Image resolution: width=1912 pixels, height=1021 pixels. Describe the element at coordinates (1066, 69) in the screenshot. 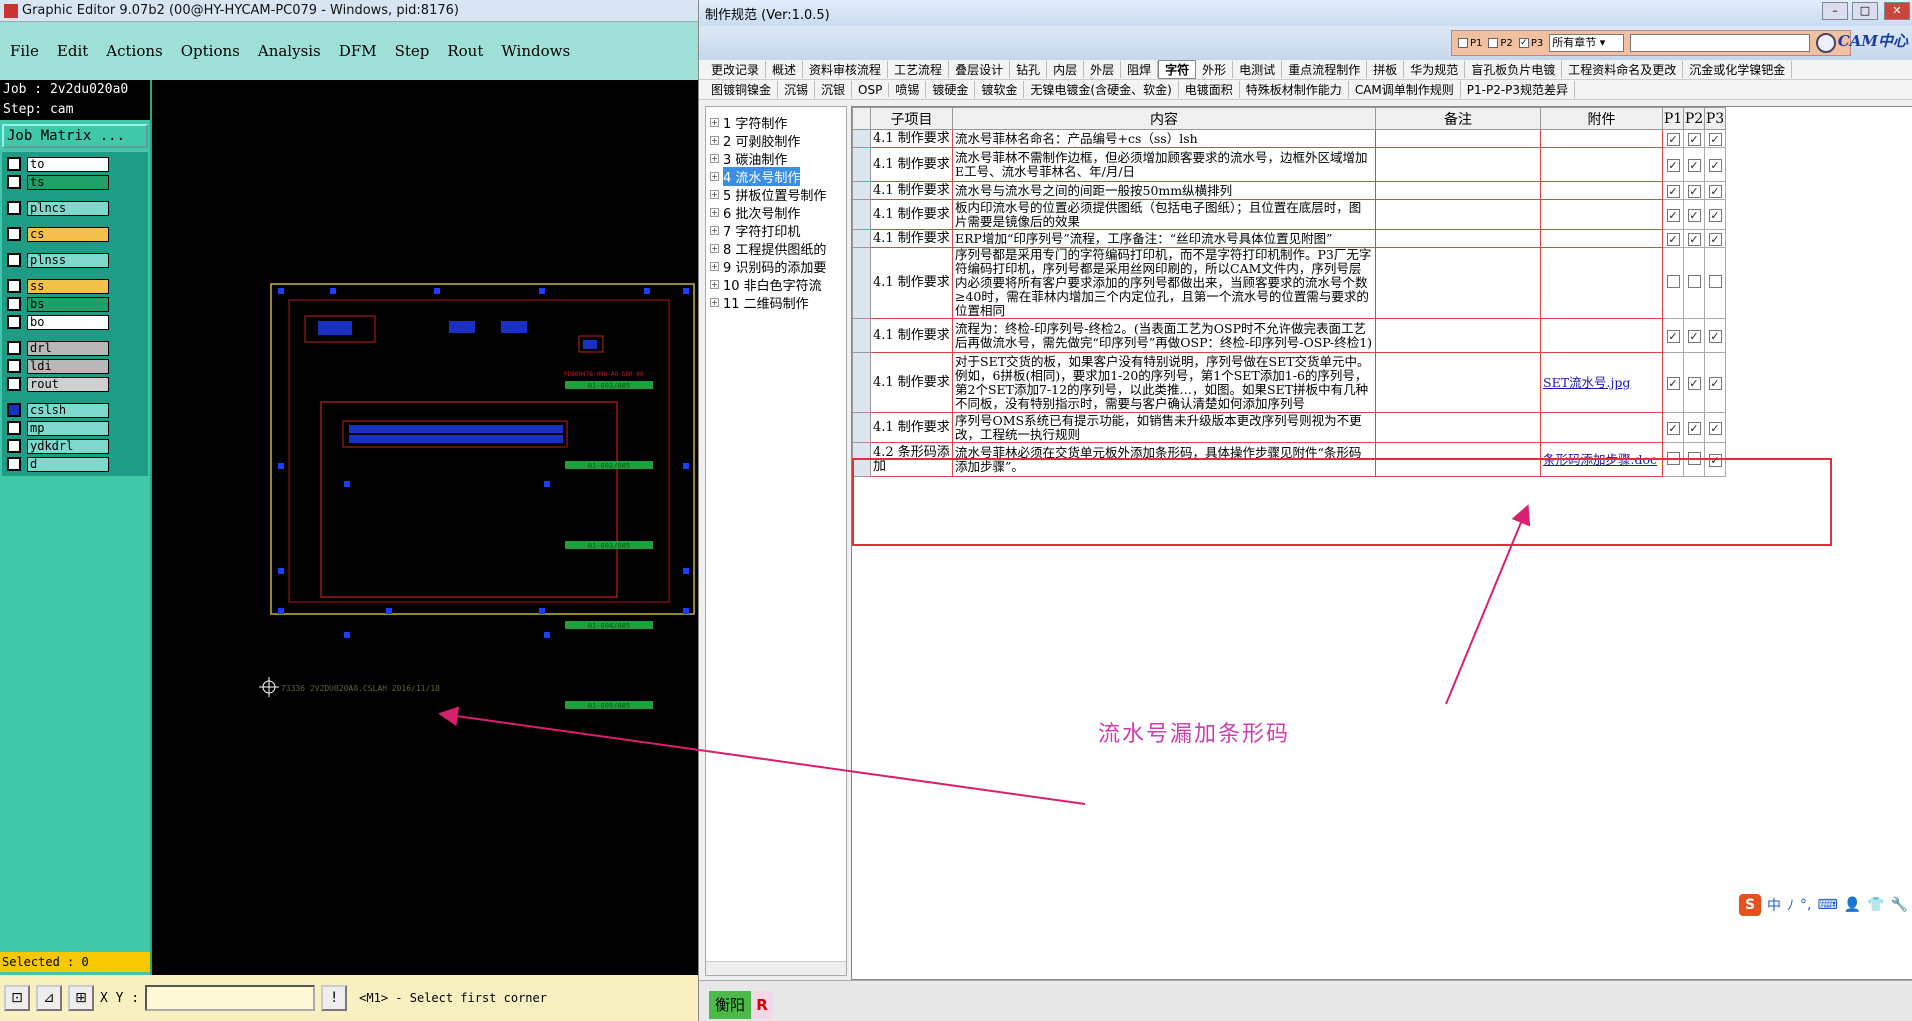

I see `tab-tabs_row1-6: 内层` at that location.